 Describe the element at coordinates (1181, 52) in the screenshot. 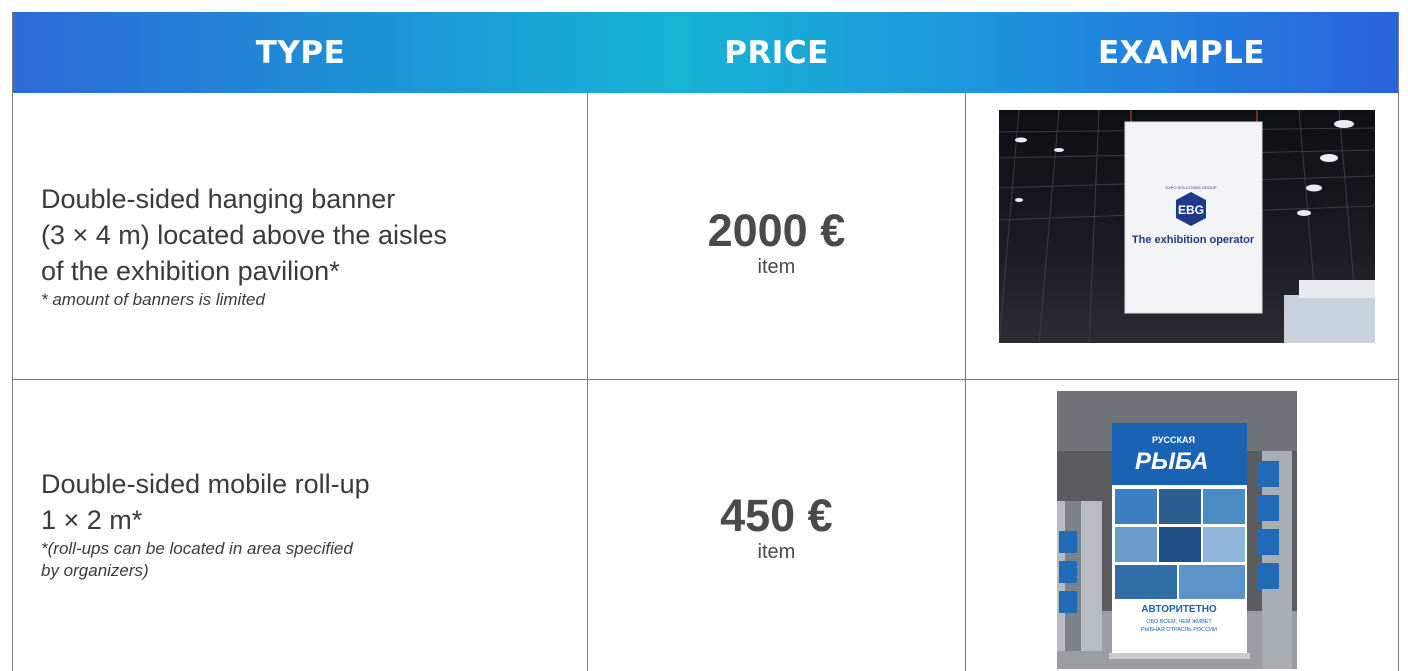

I see `header-example: EXAMPLE` at that location.